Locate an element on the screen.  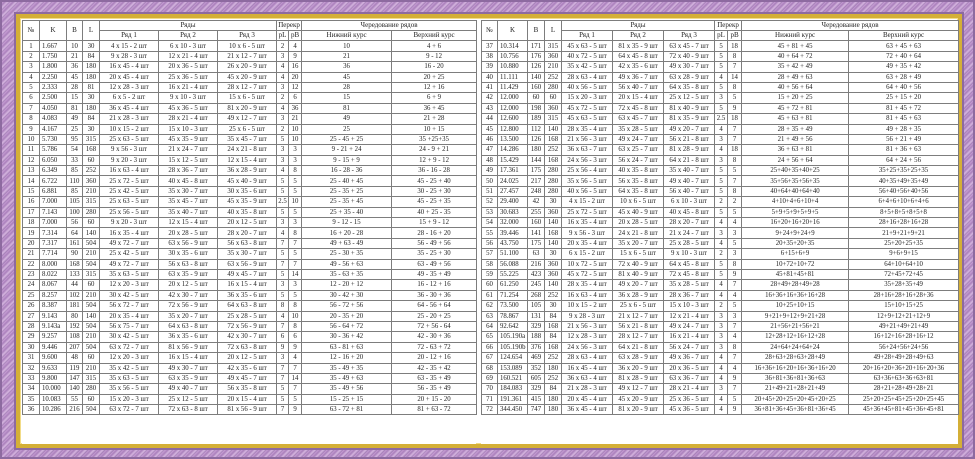
cell-lower-course: 40 + 64 + 72 is located at coordinates (795, 56).